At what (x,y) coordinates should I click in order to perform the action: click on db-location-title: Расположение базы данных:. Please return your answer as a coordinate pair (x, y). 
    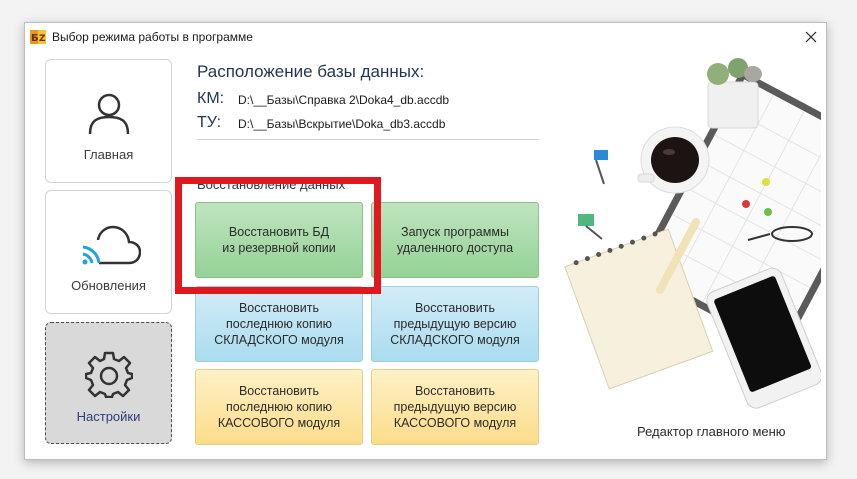
    Looking at the image, I should click on (311, 71).